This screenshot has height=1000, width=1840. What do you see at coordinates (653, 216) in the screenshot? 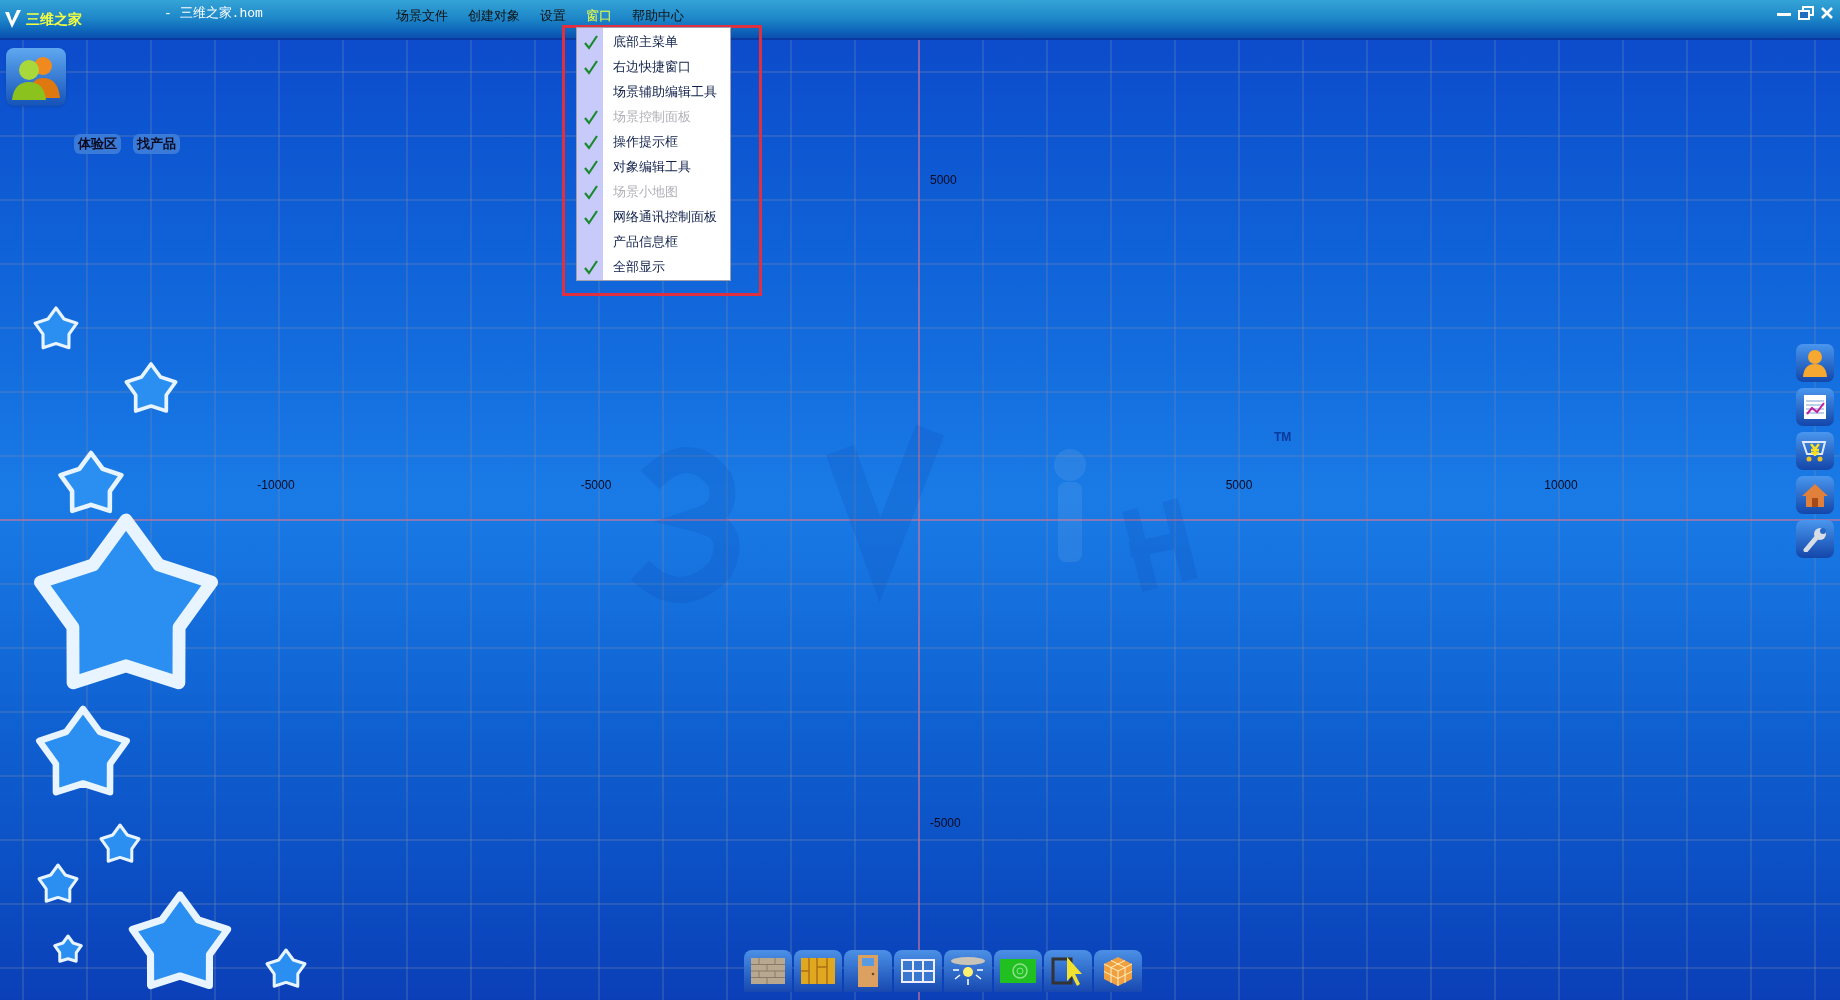
I see `menu-option: 网络通讯控制面板` at bounding box center [653, 216].